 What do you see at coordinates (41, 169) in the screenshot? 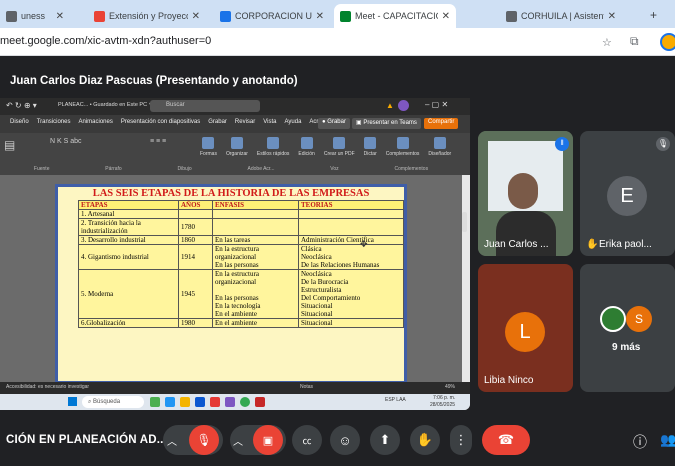
I see `ribbon-group-label: Fuente` at bounding box center [41, 169].